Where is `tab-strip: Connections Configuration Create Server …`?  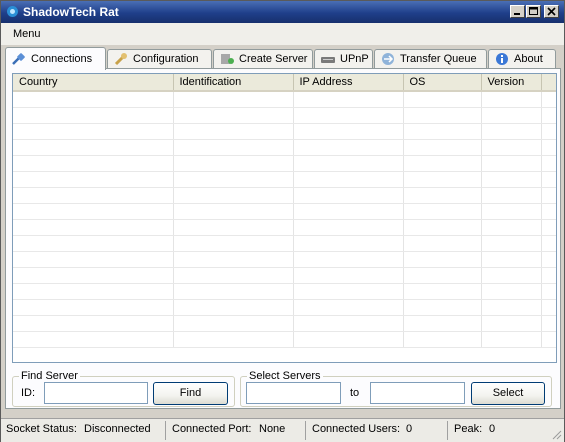
tab-strip: Connections Configuration Create Server … is located at coordinates (283, 58).